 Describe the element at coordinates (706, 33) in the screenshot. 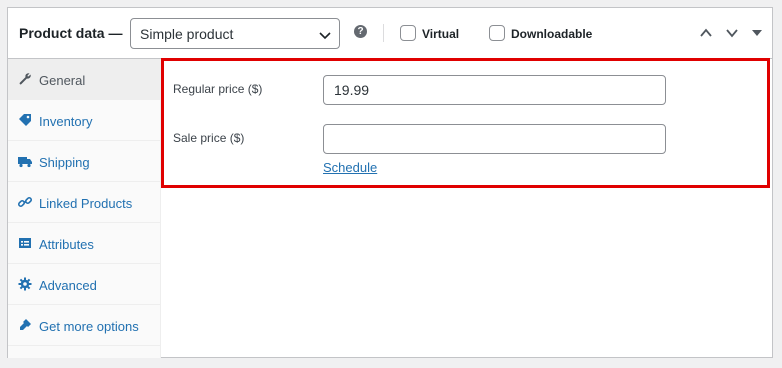

I see `move-up-icon` at that location.